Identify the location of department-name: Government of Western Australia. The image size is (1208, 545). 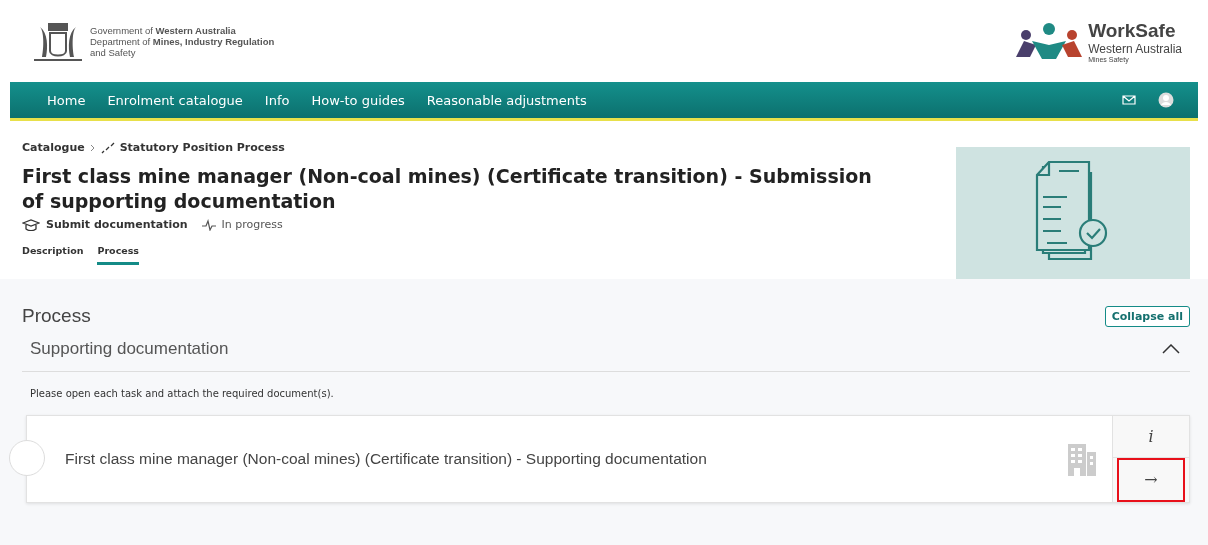
(163, 30).